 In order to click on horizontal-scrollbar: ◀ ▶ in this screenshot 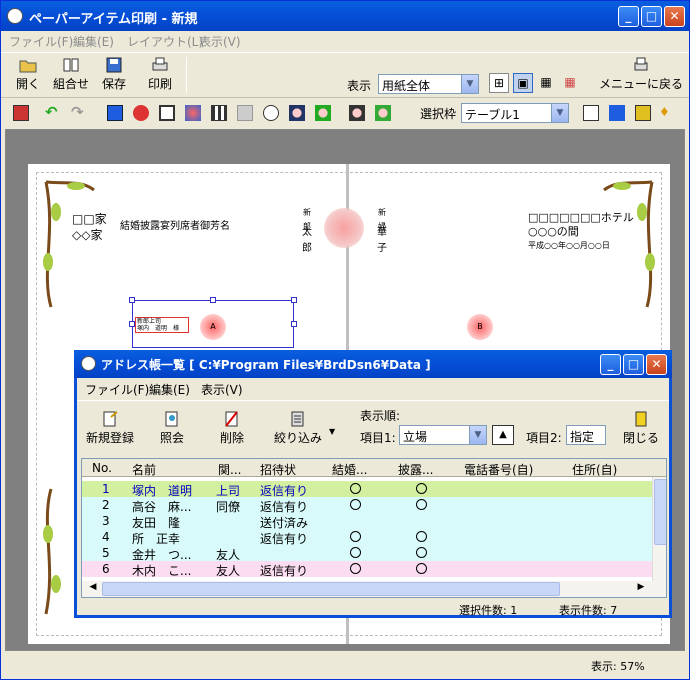, I will do `click(374, 589)`.